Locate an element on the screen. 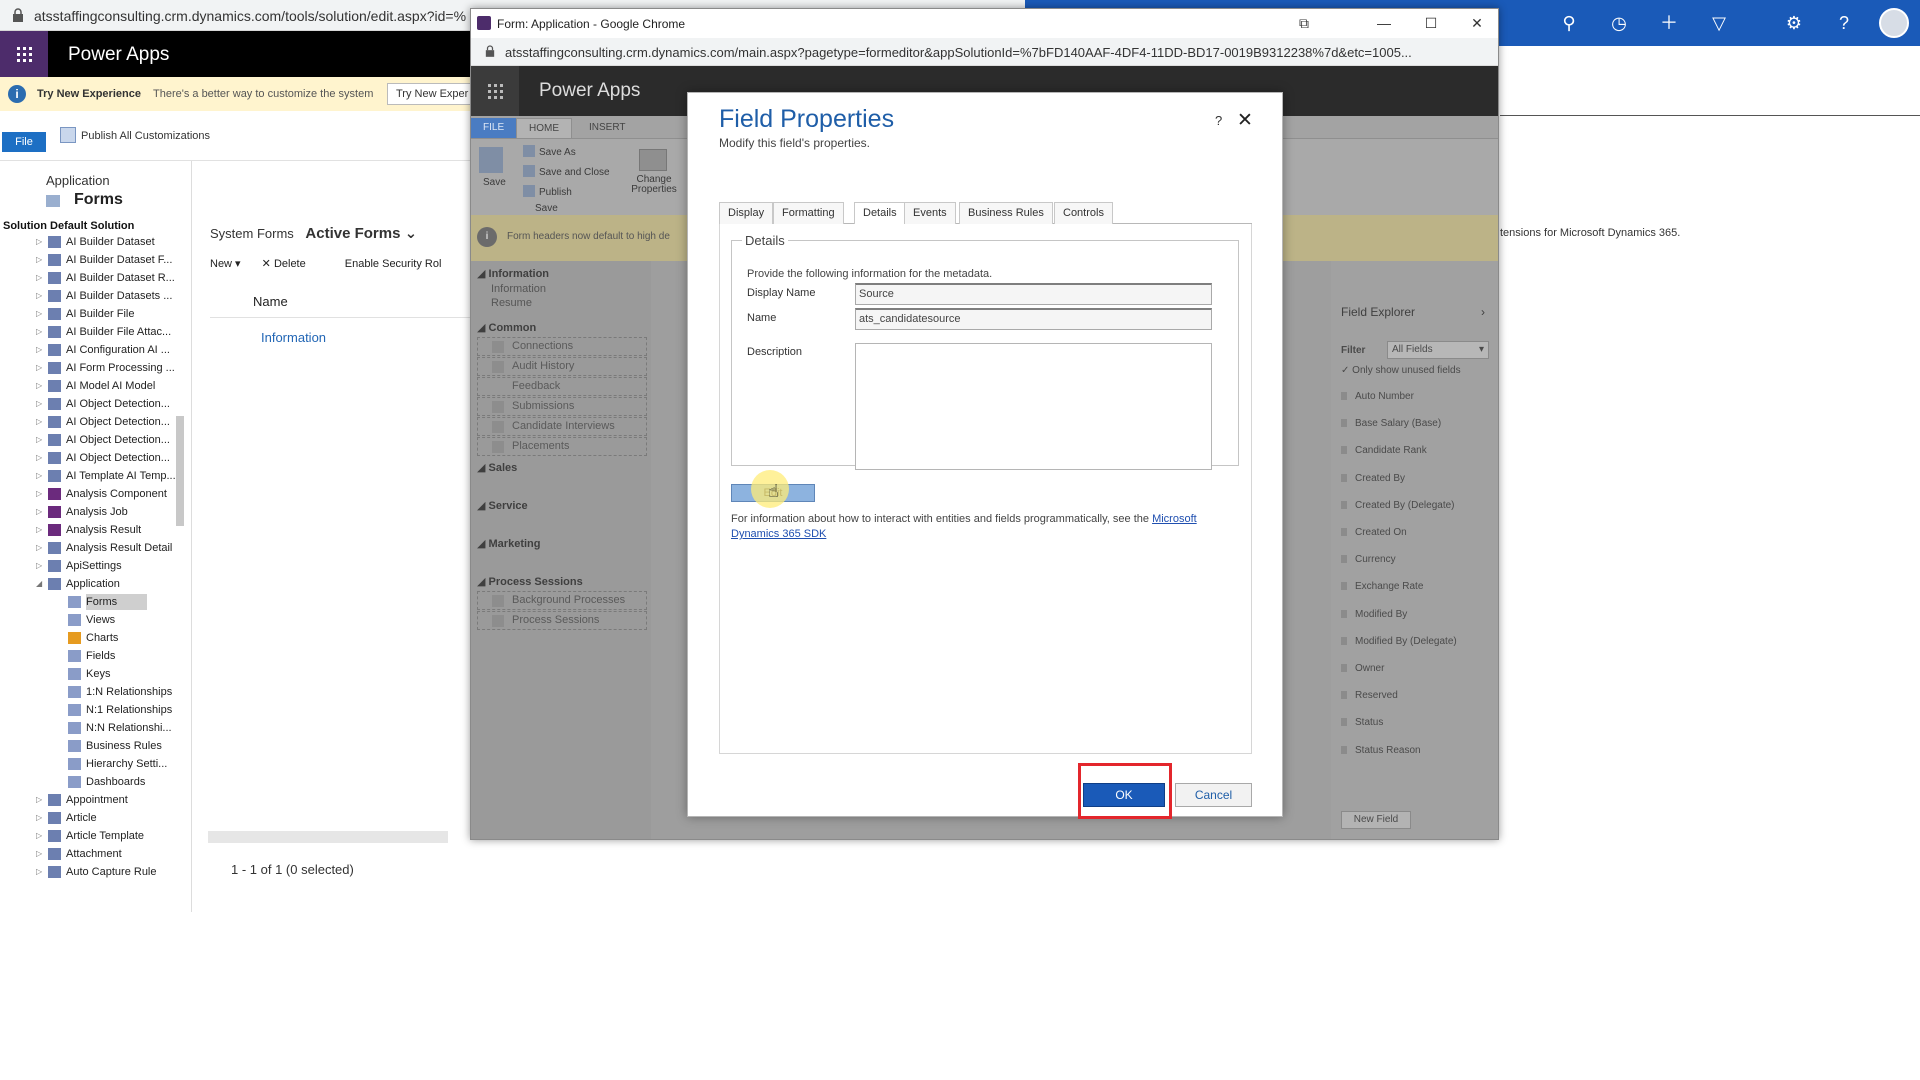 The width and height of the screenshot is (1920, 1080). description-field is located at coordinates (1033, 406).